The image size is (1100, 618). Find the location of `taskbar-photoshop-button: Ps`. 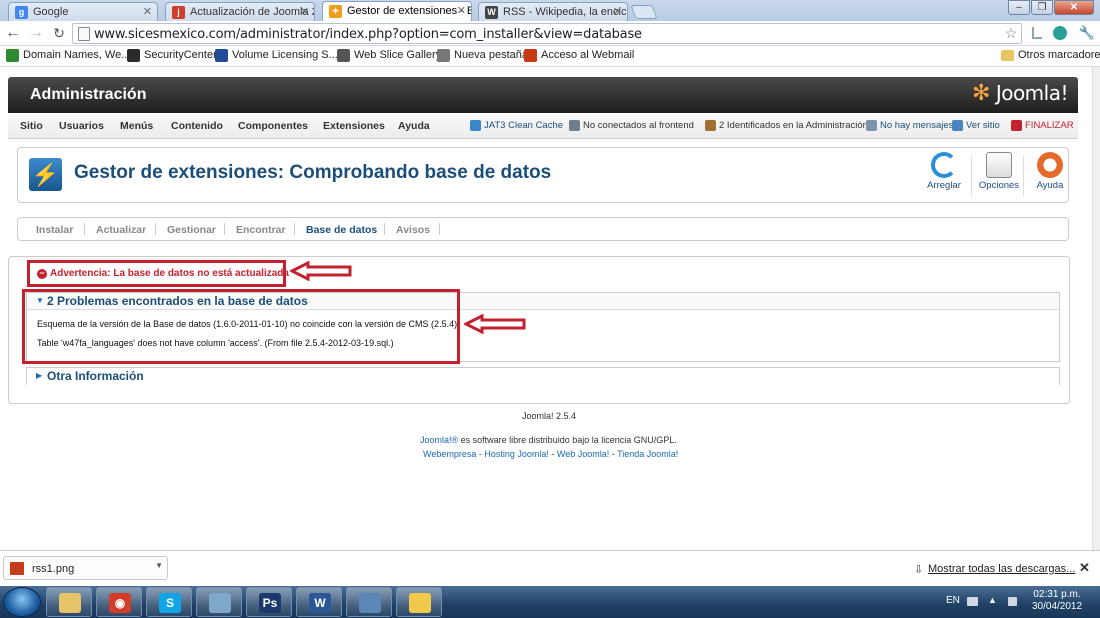

taskbar-photoshop-button: Ps is located at coordinates (269, 602).